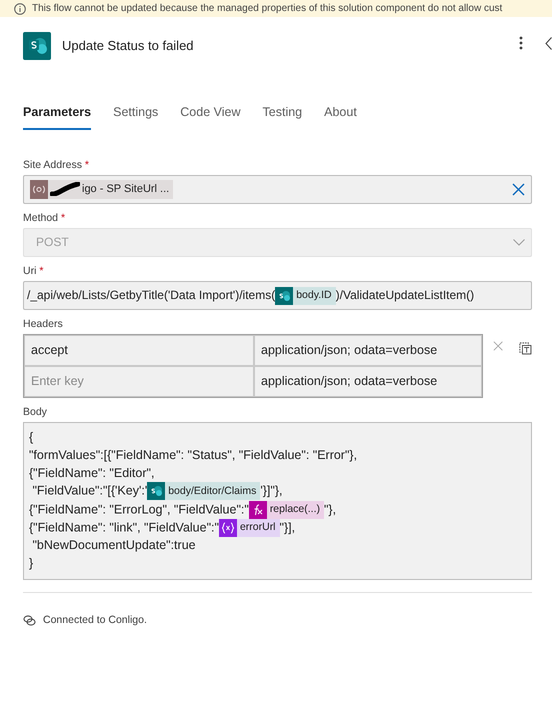 The height and width of the screenshot is (723, 552). Describe the element at coordinates (33, 271) in the screenshot. I see `field-label: Uri *` at that location.